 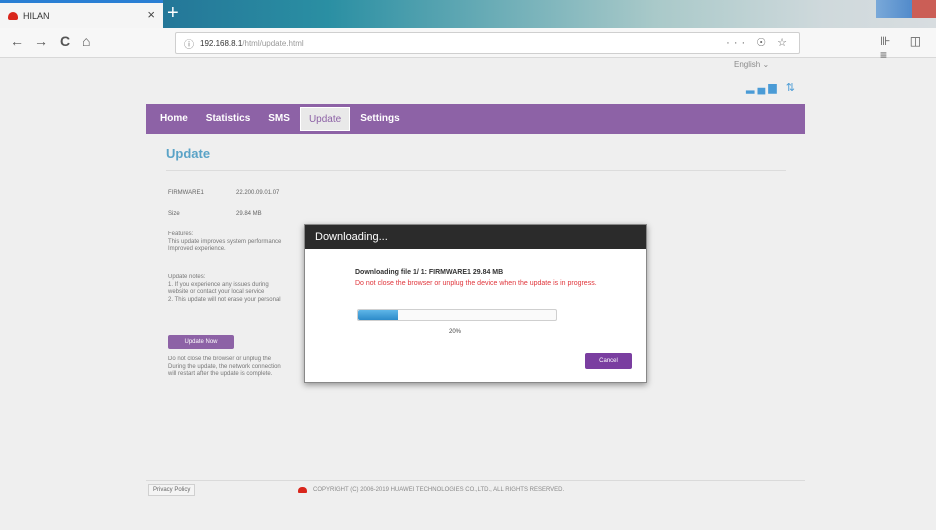 I want to click on url-bar: ⓘ 192.168.8.1 /html/update.html ··· ☉ ☆, so click(x=487, y=43).